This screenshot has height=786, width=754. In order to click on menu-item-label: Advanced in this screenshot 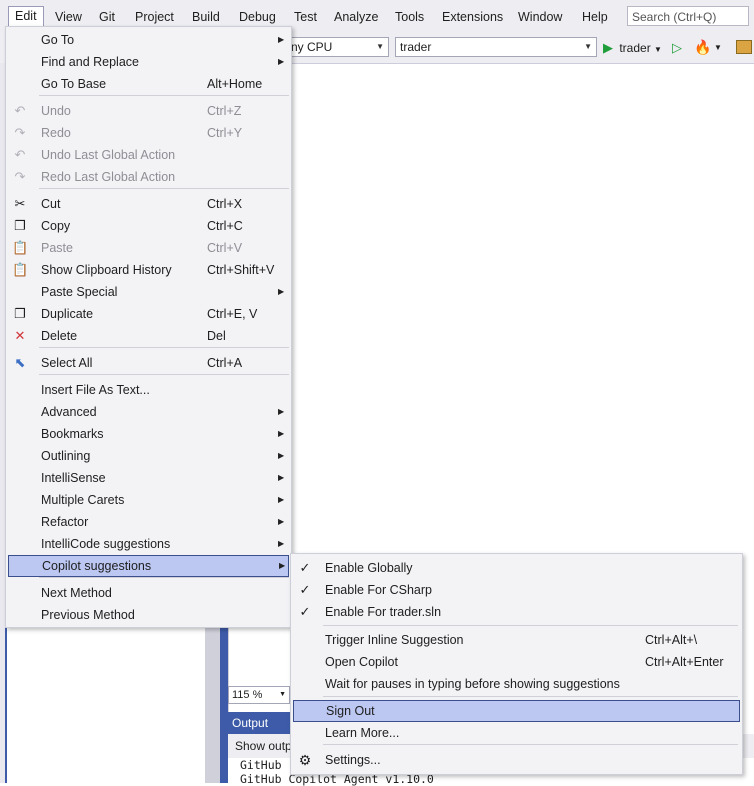, I will do `click(69, 412)`.